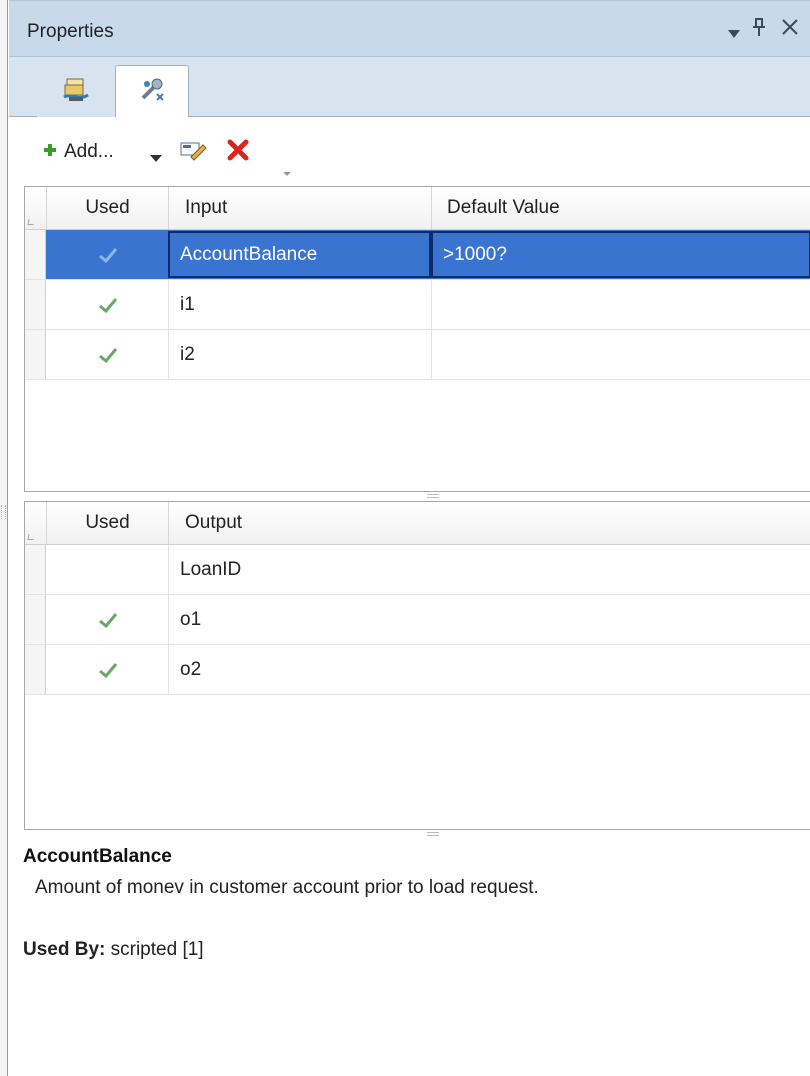 Image resolution: width=810 pixels, height=1076 pixels. I want to click on table-row: o1, so click(417, 620).